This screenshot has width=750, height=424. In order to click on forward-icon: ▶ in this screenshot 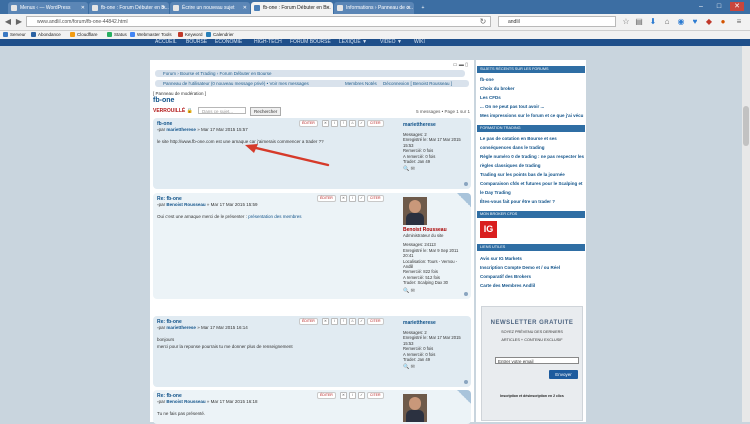, I will do `click(19, 22)`.